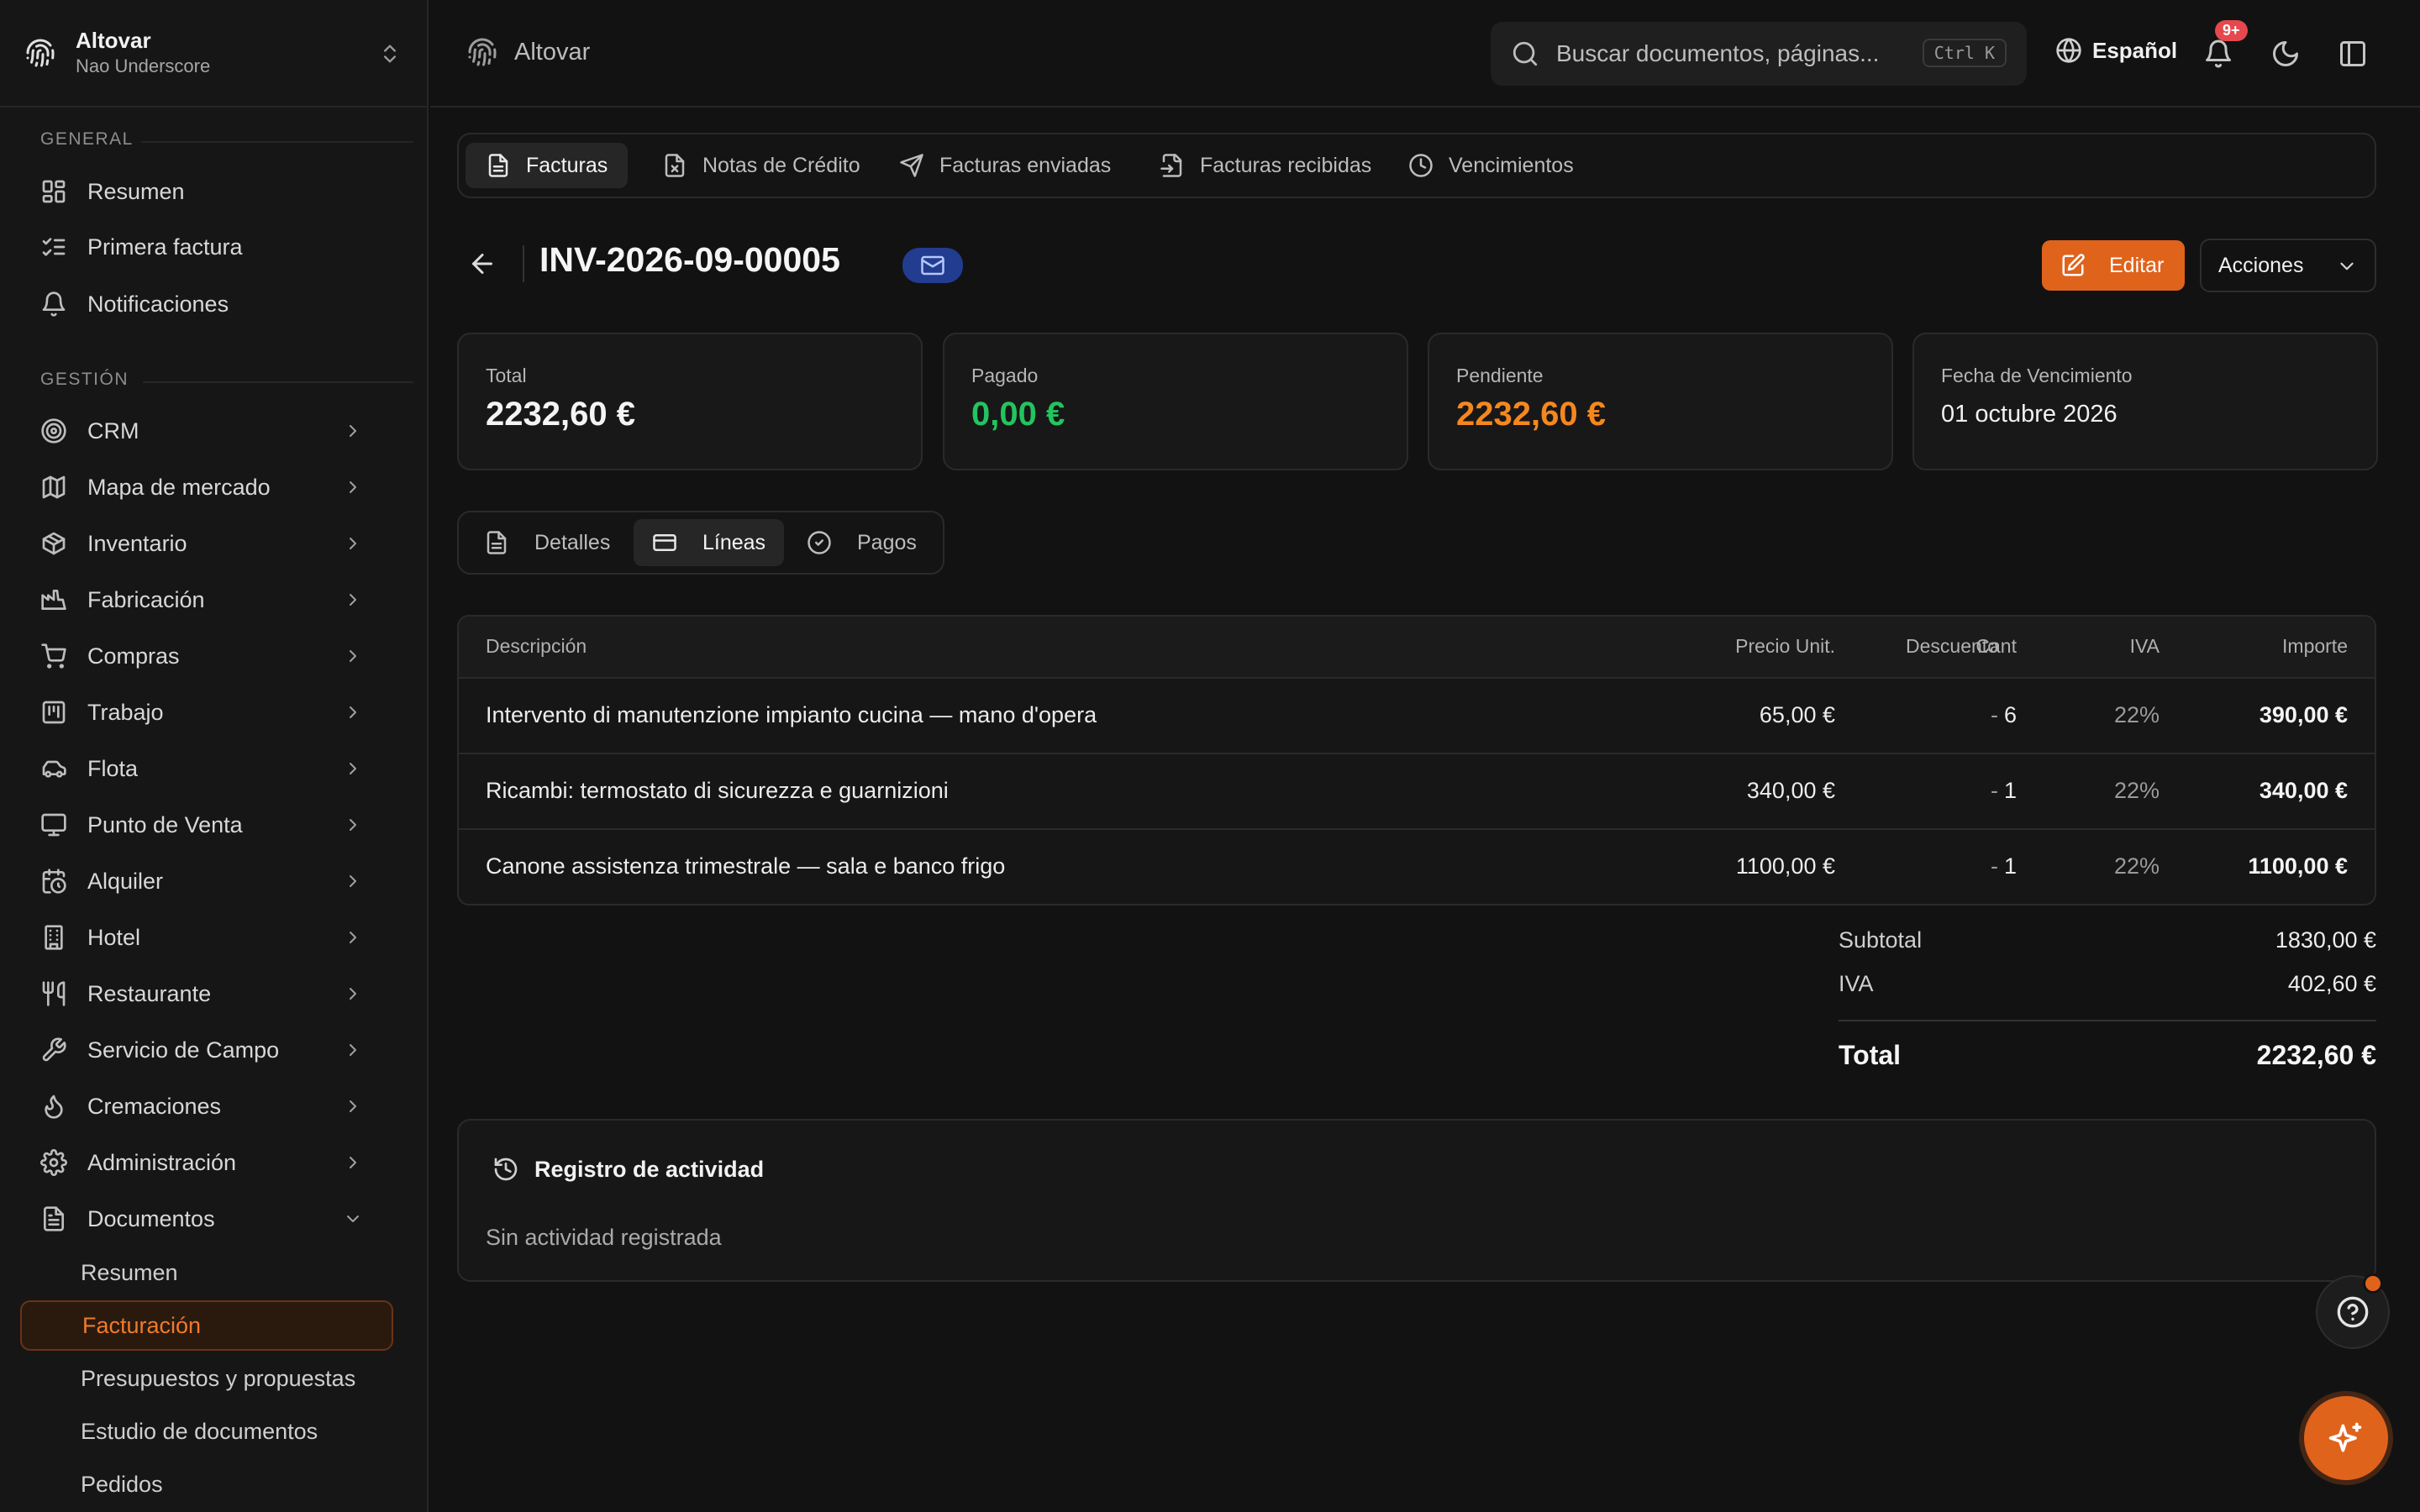 This screenshot has width=2420, height=1512. I want to click on tab-due-dates: Vencimientos, so click(1491, 165).